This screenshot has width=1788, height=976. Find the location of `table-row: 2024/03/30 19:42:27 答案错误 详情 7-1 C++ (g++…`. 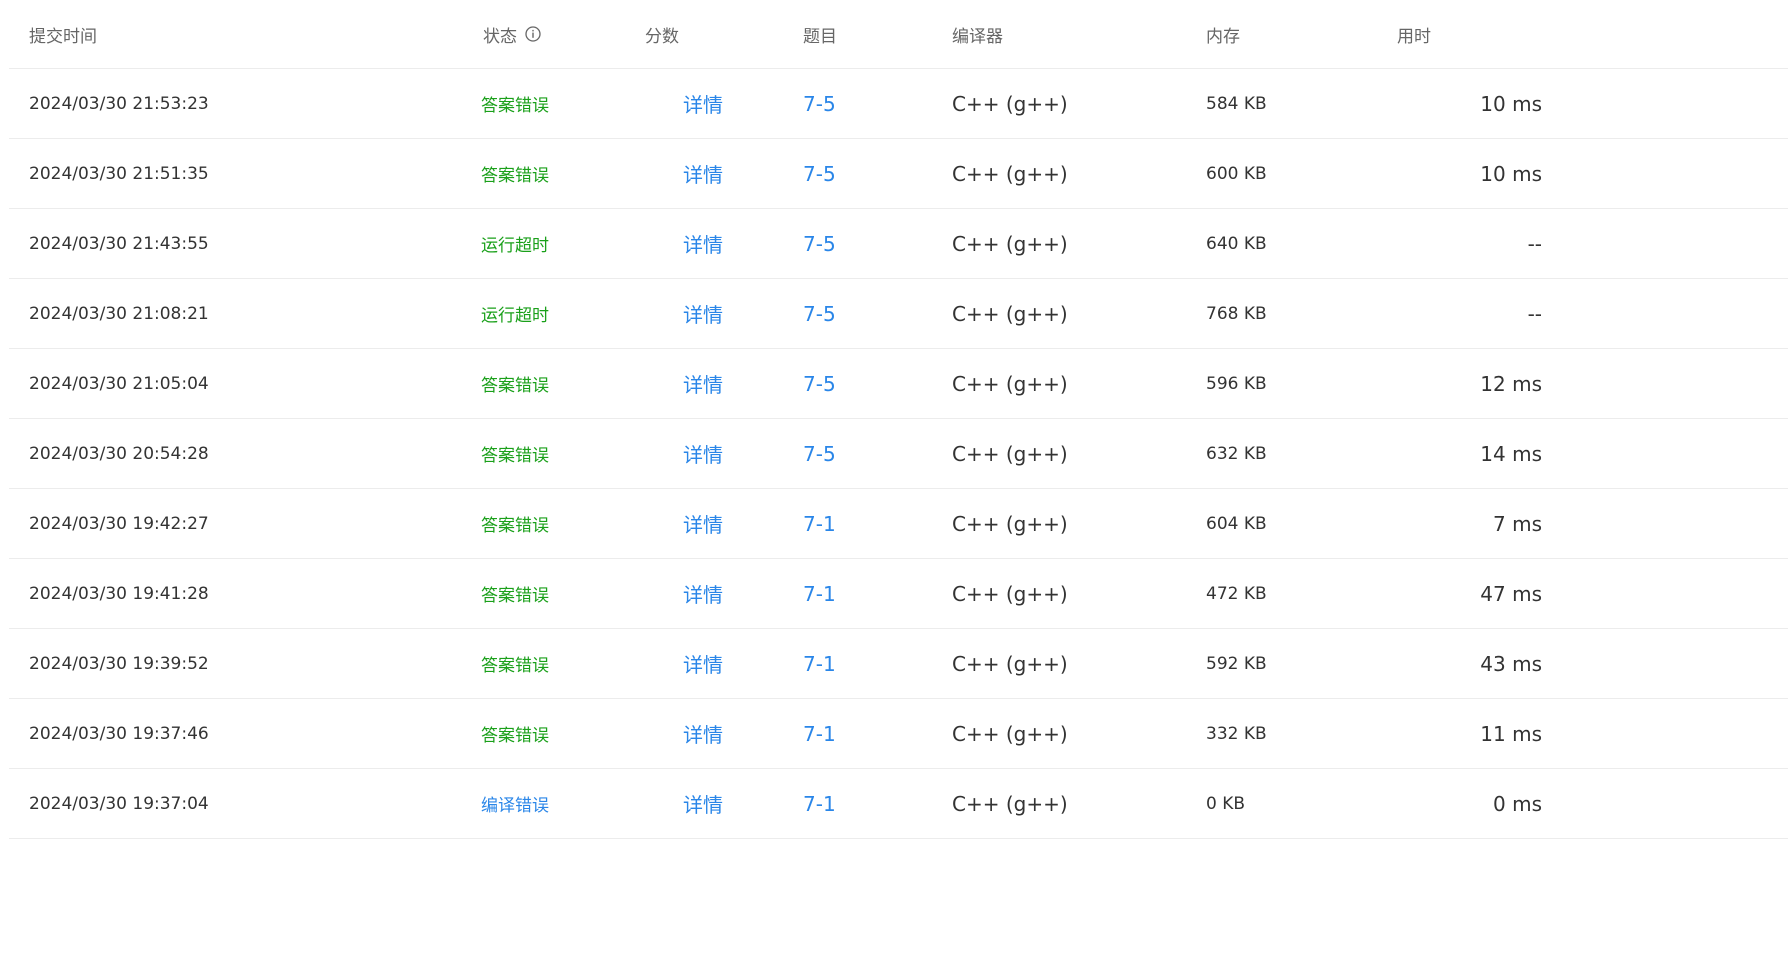

table-row: 2024/03/30 19:42:27 答案错误 详情 7-1 C++ (g++… is located at coordinates (898, 524).